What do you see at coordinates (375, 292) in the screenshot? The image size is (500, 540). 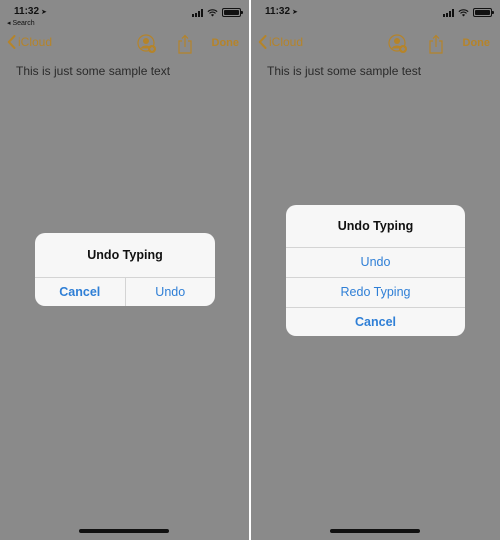 I see `redo-typing-button: Redo Typing` at bounding box center [375, 292].